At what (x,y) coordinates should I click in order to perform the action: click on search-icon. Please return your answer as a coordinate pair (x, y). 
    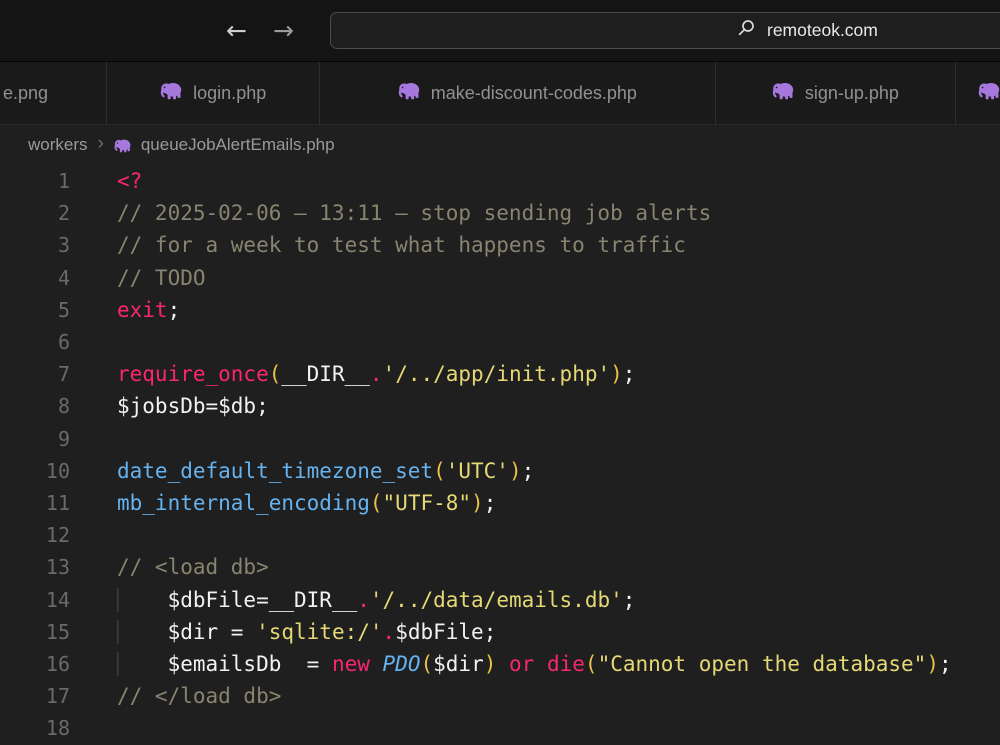
    Looking at the image, I should click on (746, 31).